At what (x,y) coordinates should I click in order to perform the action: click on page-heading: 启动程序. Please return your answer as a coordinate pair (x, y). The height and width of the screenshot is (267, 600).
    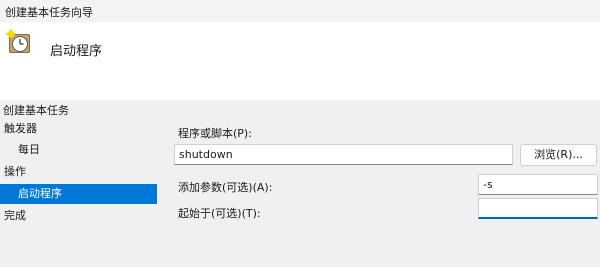
    Looking at the image, I should click on (76, 51).